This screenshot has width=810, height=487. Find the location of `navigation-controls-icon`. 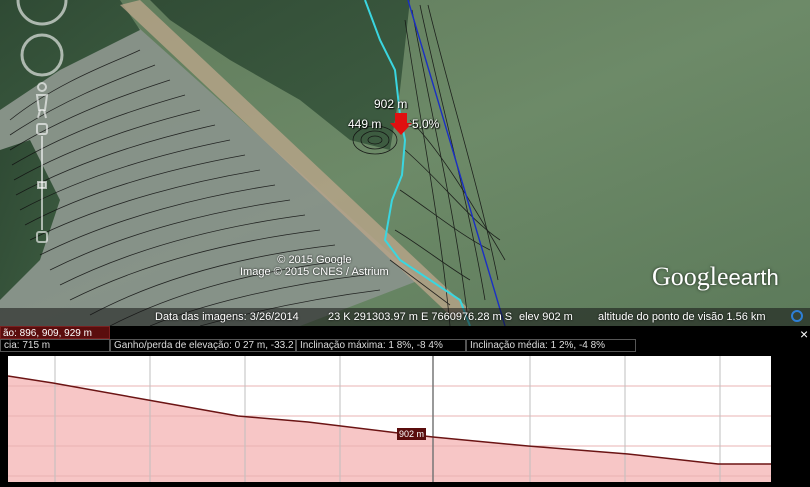

navigation-controls-icon is located at coordinates (35, 130).